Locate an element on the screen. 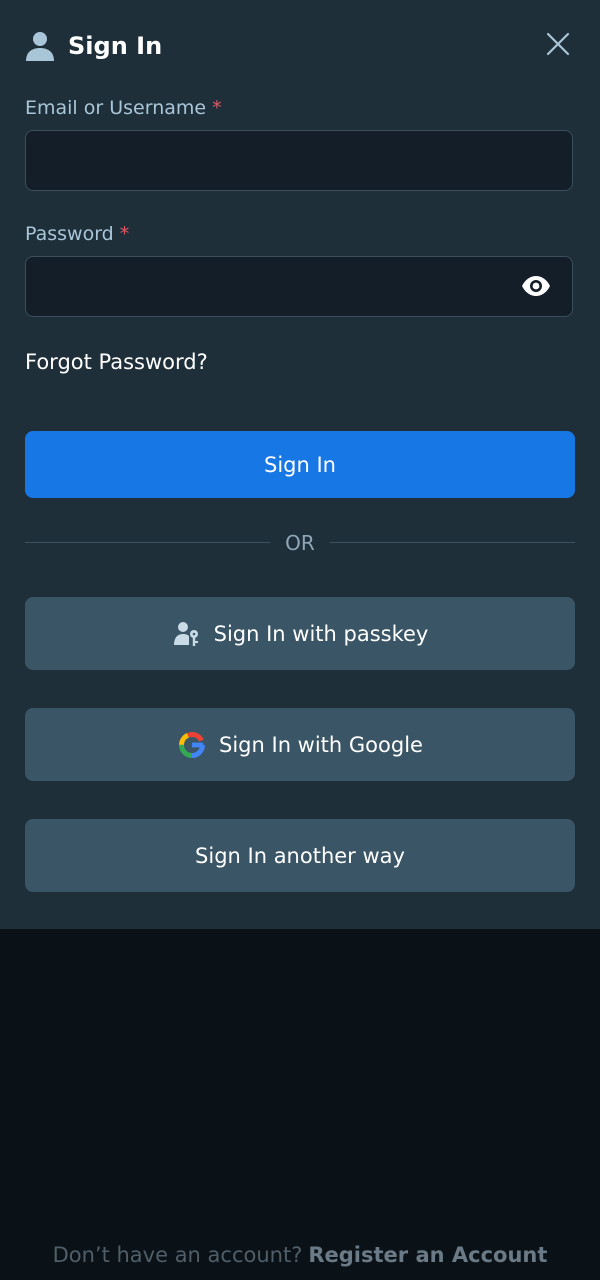  divider-text: OR is located at coordinates (300, 543).